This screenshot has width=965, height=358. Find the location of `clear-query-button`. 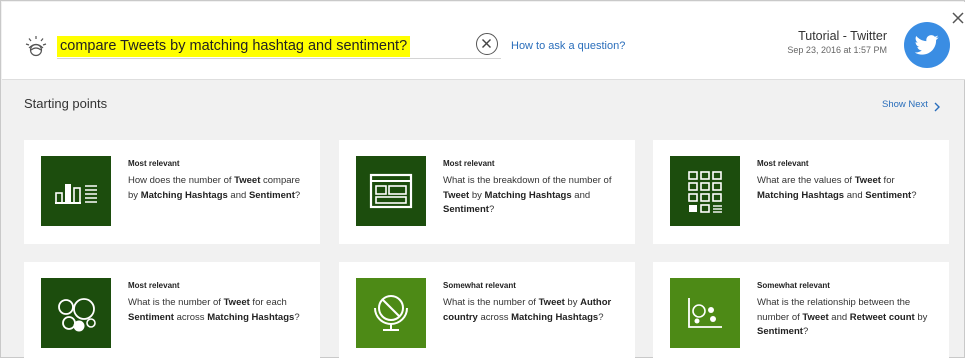

clear-query-button is located at coordinates (487, 44).